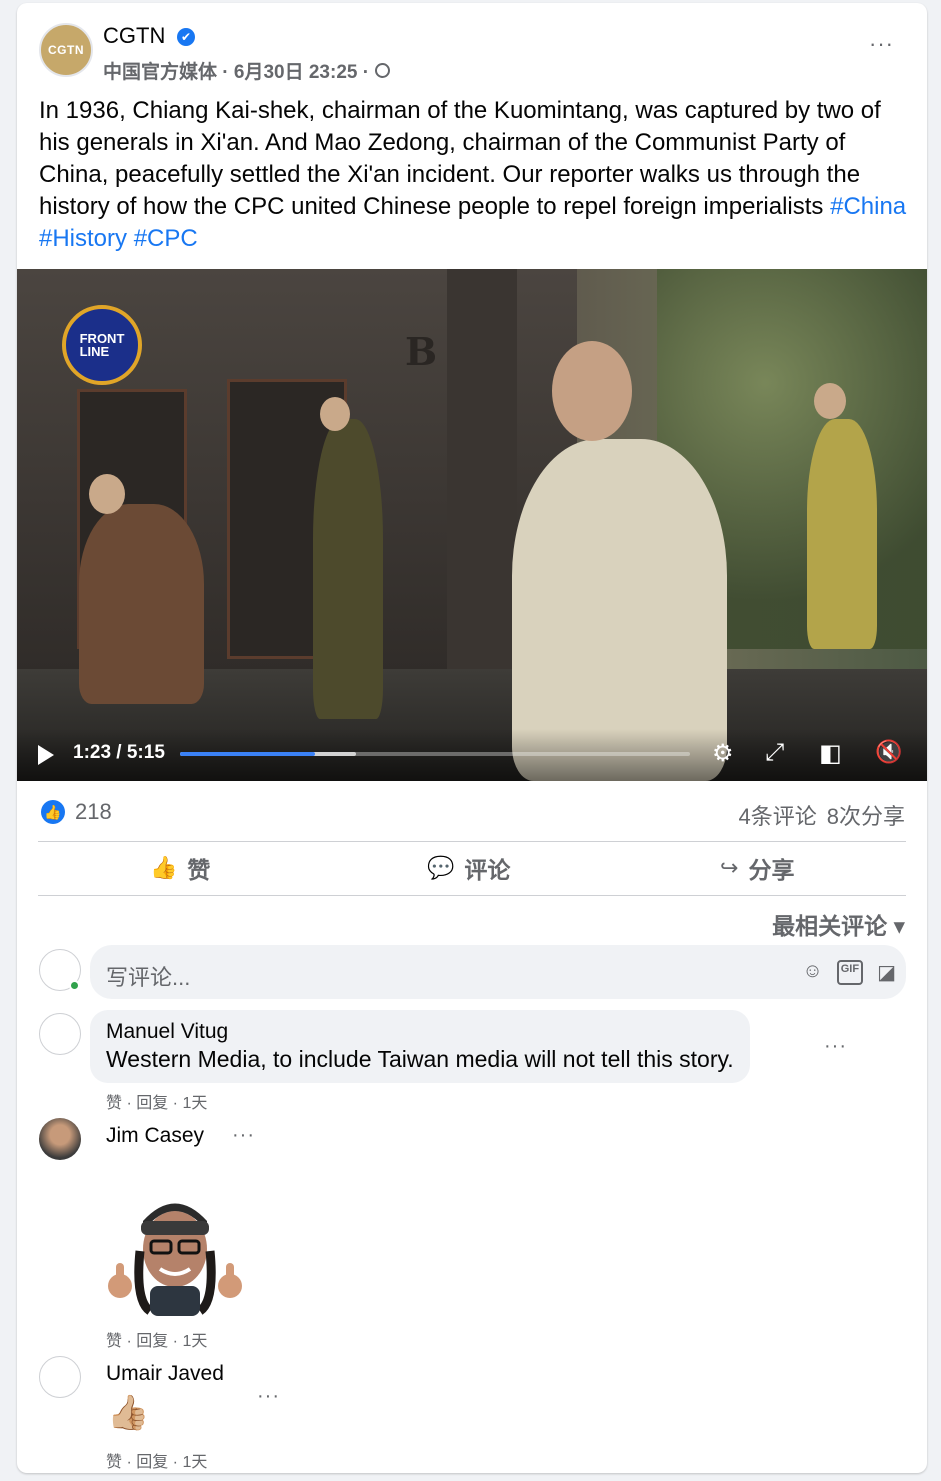  I want to click on mute-icon: 🔇, so click(888, 752).